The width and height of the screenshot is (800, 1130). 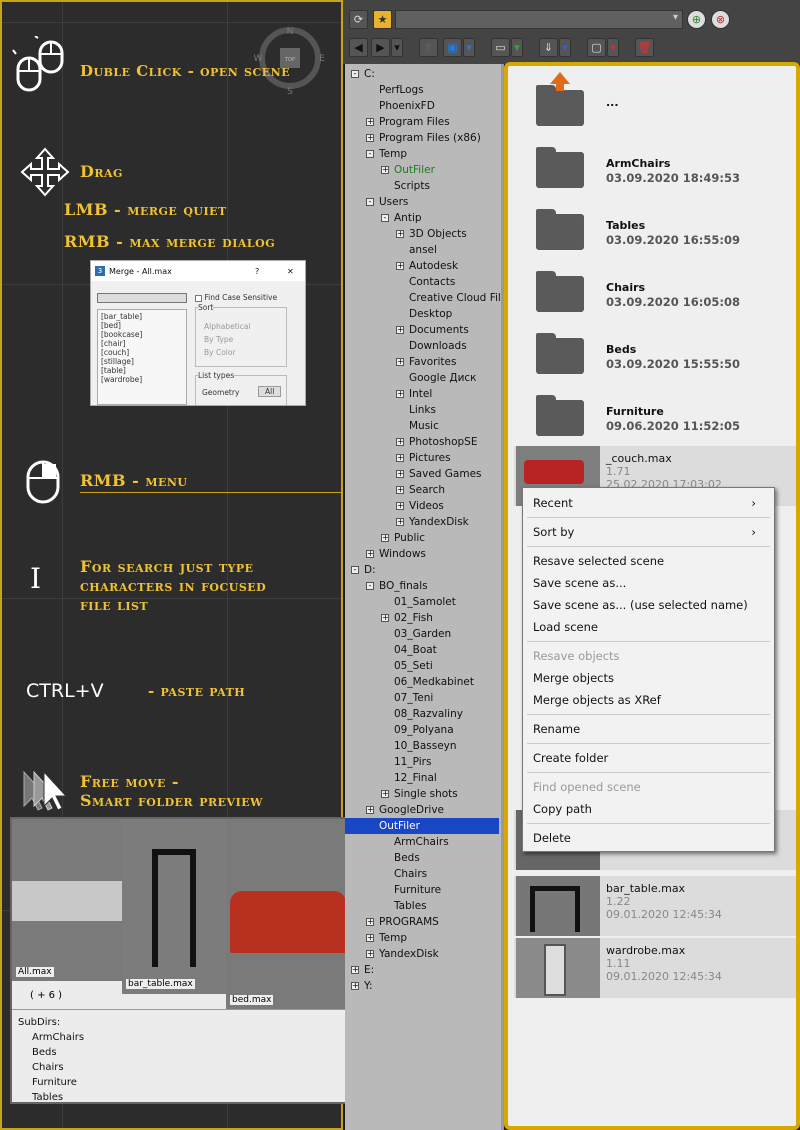 I want to click on favorites-icon: ★, so click(x=382, y=19).